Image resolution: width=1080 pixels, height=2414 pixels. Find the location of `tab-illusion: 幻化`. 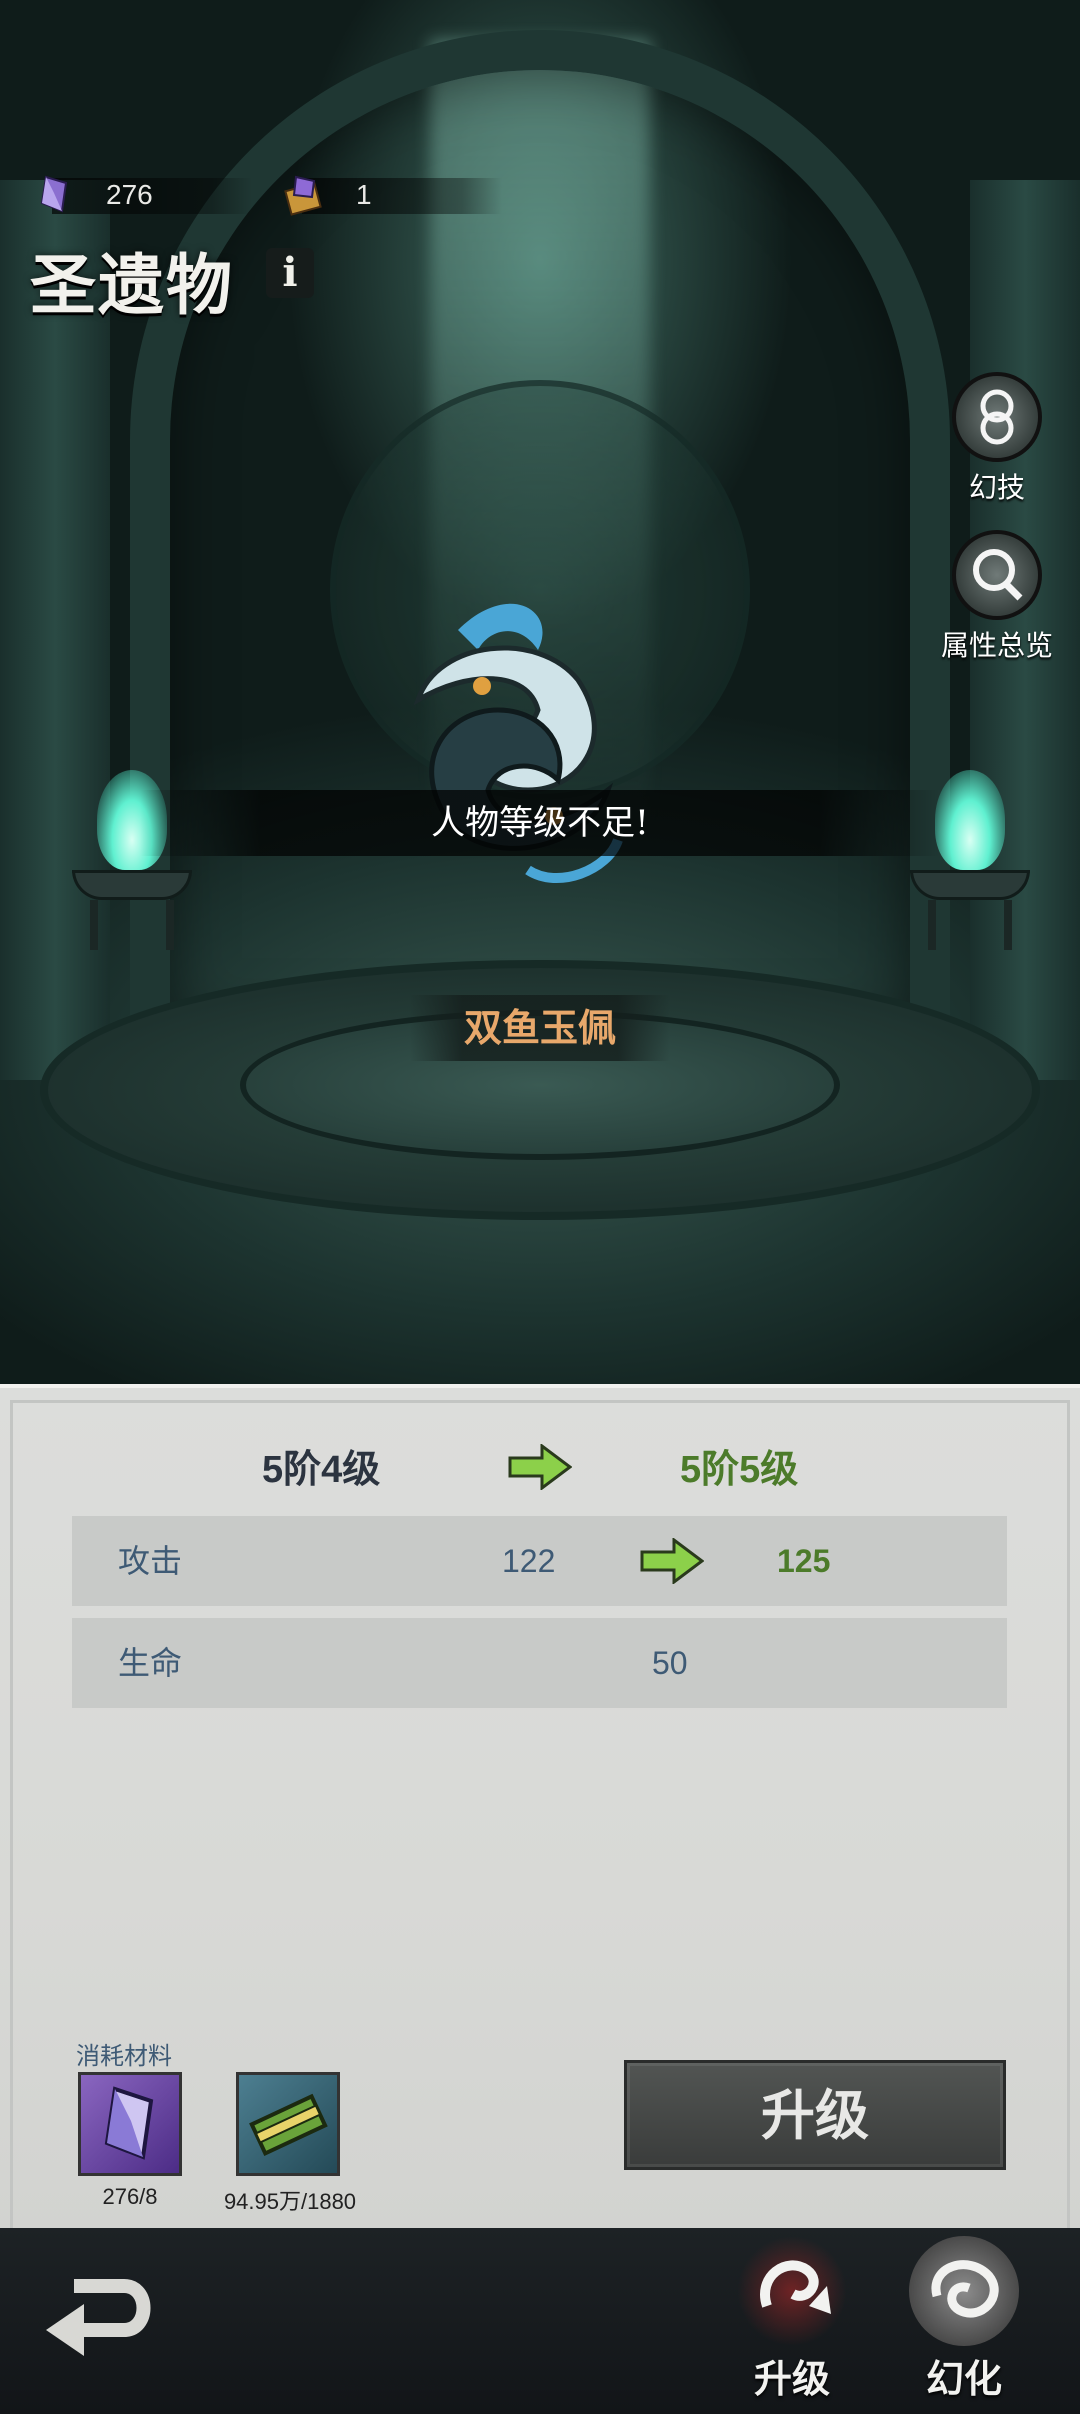

tab-illusion: 幻化 is located at coordinates (964, 2321).